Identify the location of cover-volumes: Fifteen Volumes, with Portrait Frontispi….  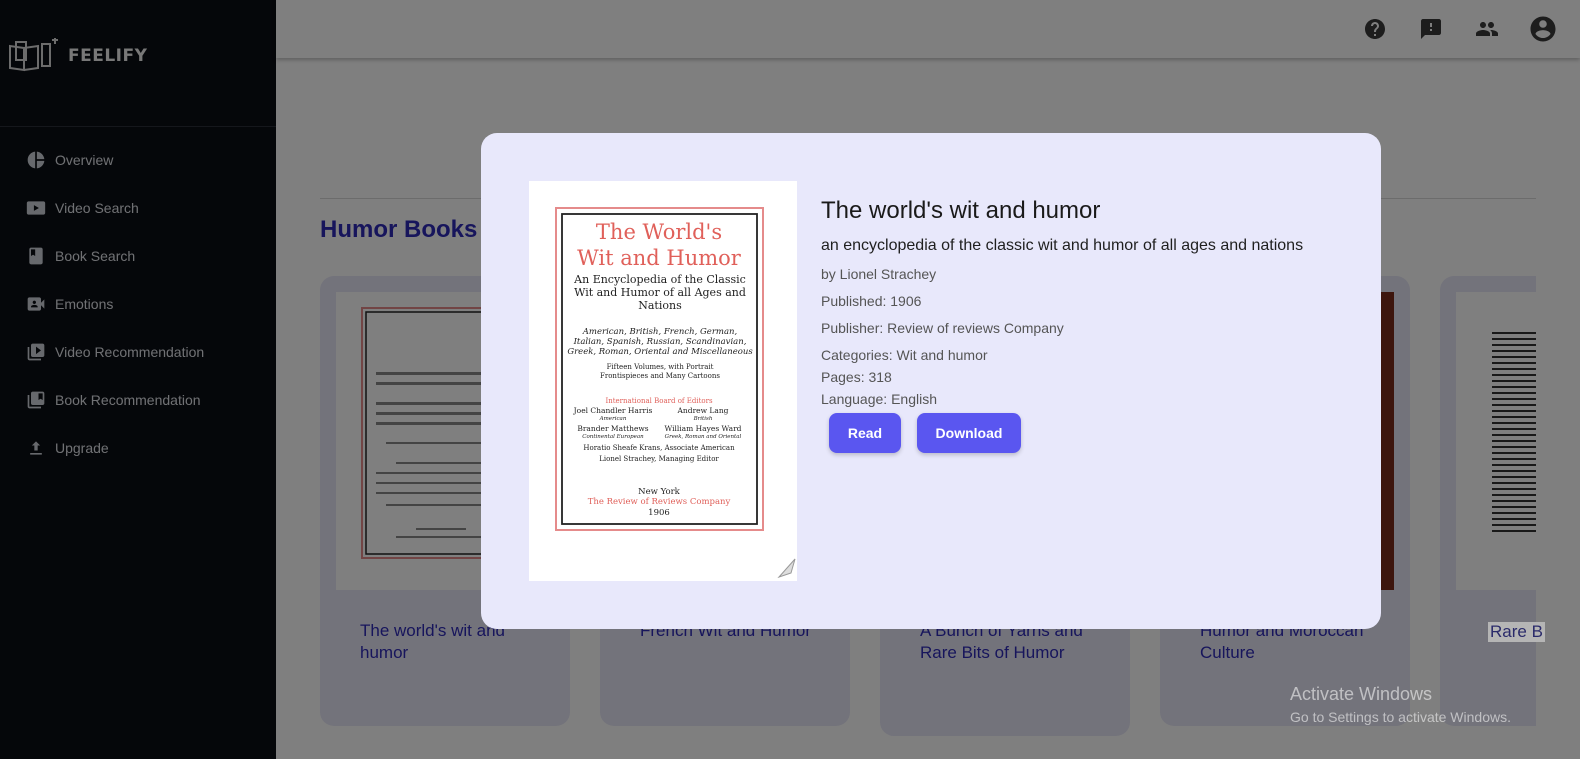
(660, 371).